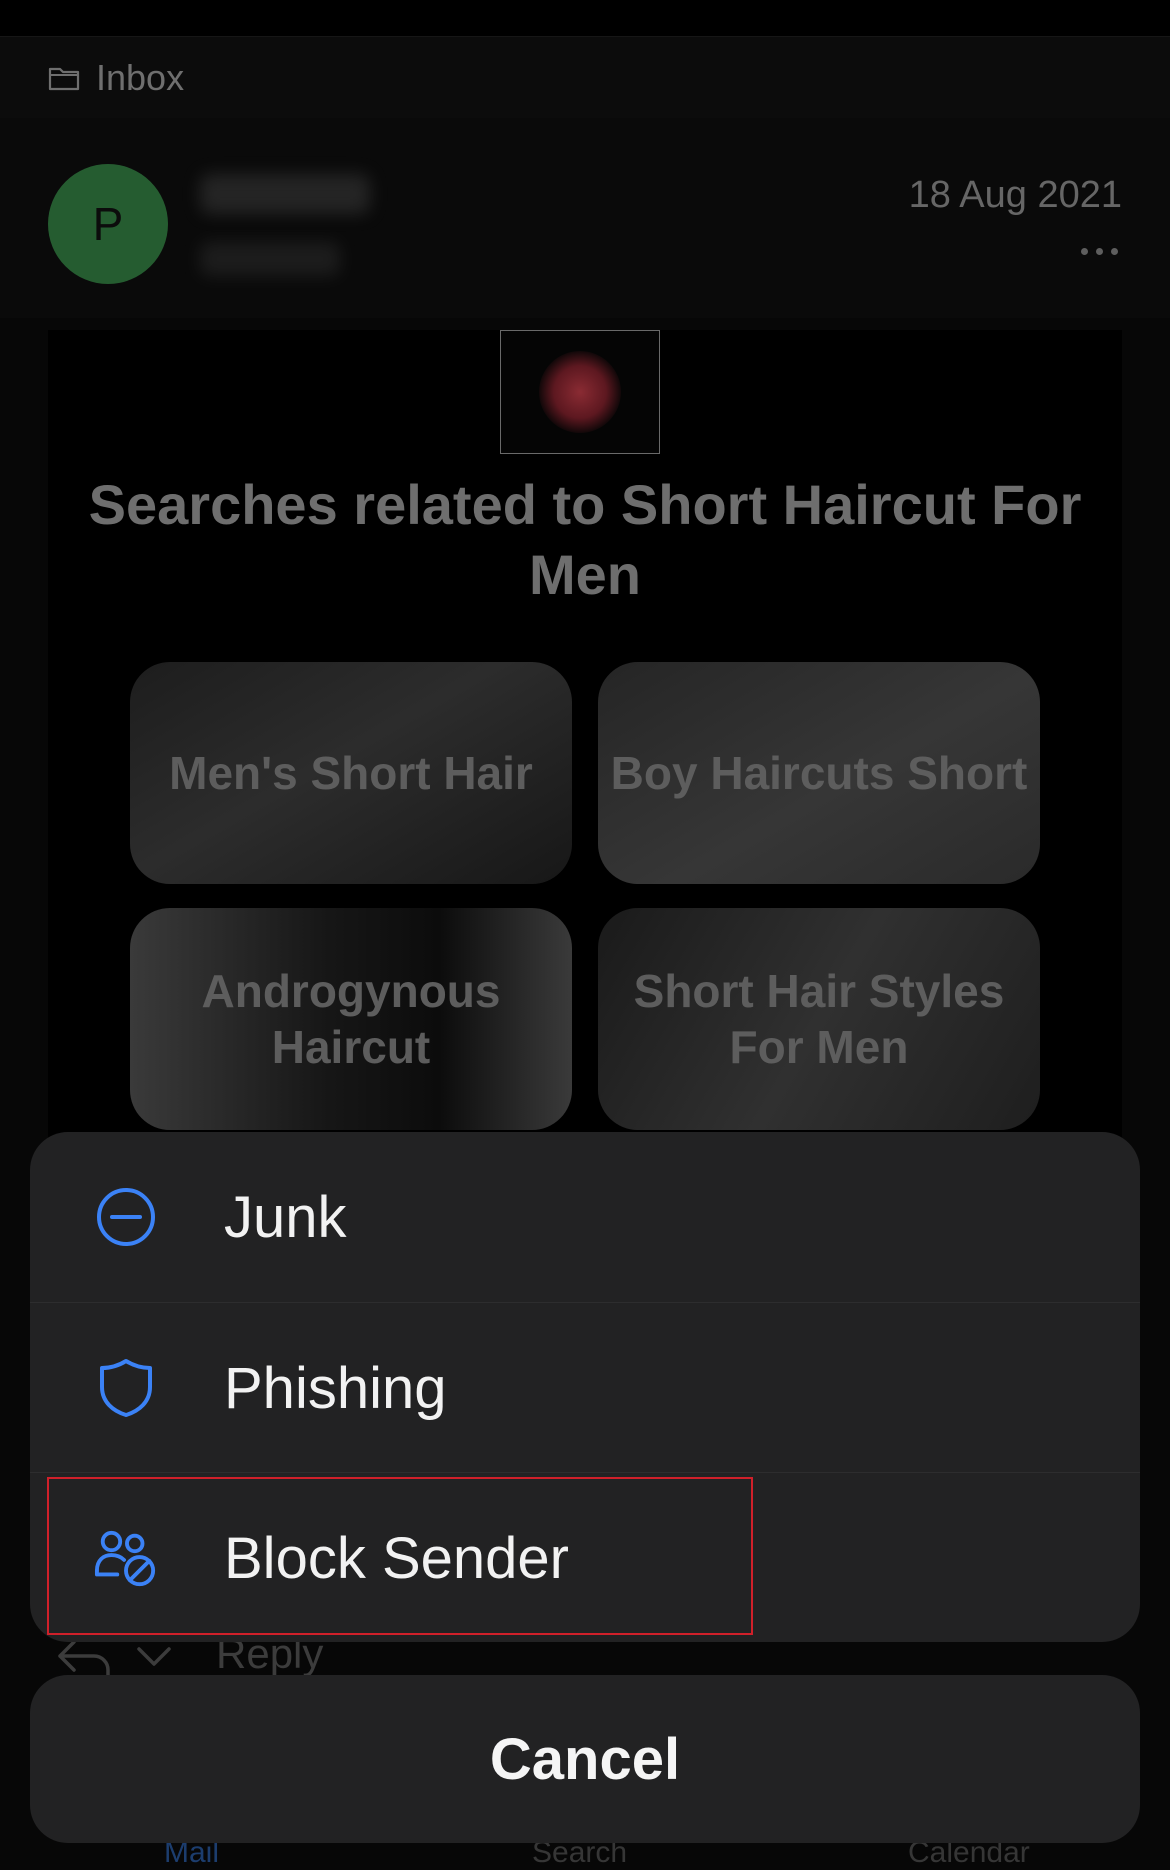  Describe the element at coordinates (270, 259) in the screenshot. I see `recipient-blurred` at that location.